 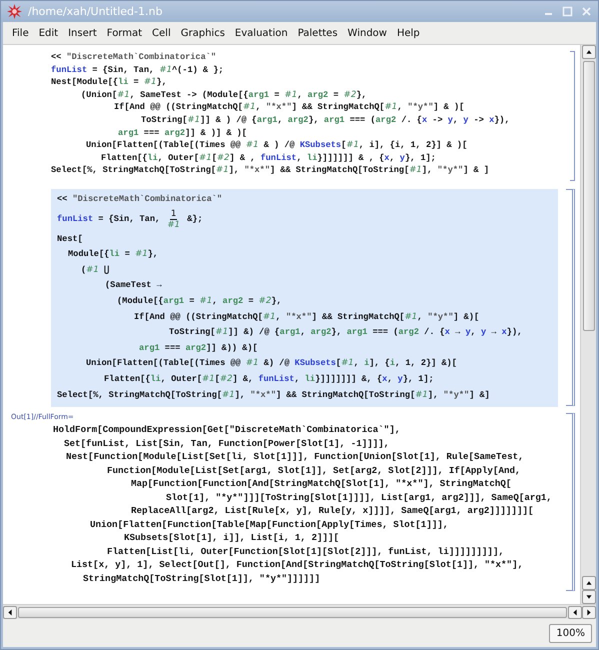 I want to click on code-line: Flatten[{li, Outer[#1[#2] &, funList, li}]]]]]]] &, {x, y}, 1];, so click(x=269, y=379).